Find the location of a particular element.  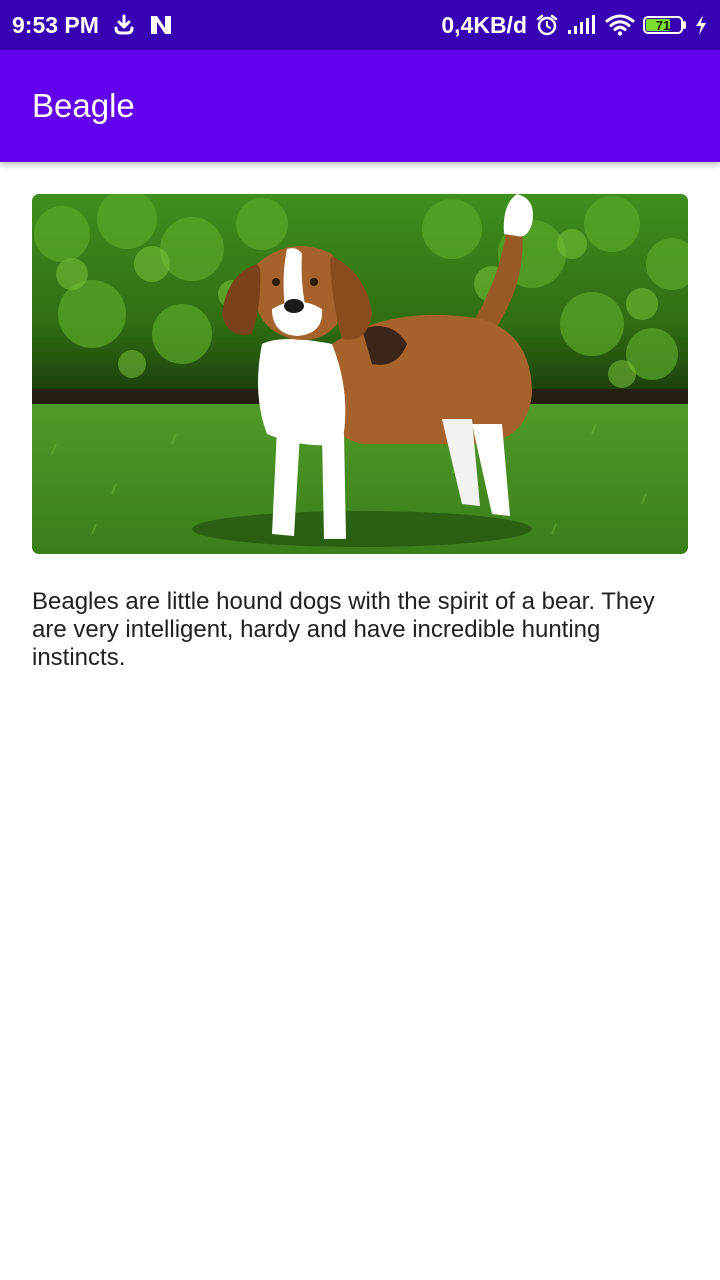

battery-icon: 71 is located at coordinates (664, 25).